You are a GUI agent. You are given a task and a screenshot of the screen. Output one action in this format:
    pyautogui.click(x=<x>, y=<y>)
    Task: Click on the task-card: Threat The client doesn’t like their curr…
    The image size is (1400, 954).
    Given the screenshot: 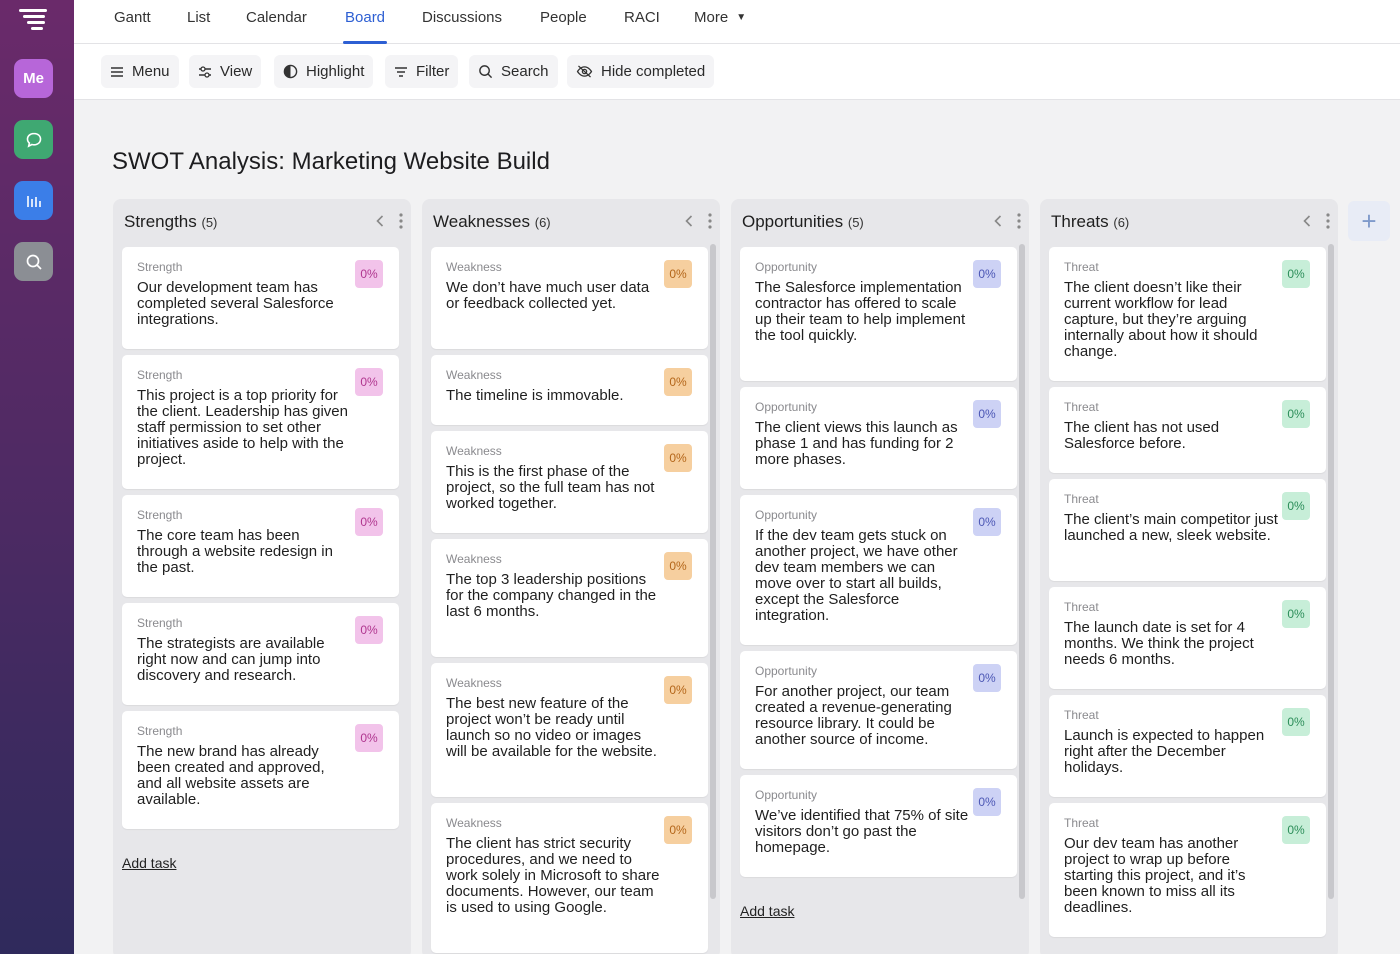 What is the action you would take?
    pyautogui.click(x=1187, y=314)
    